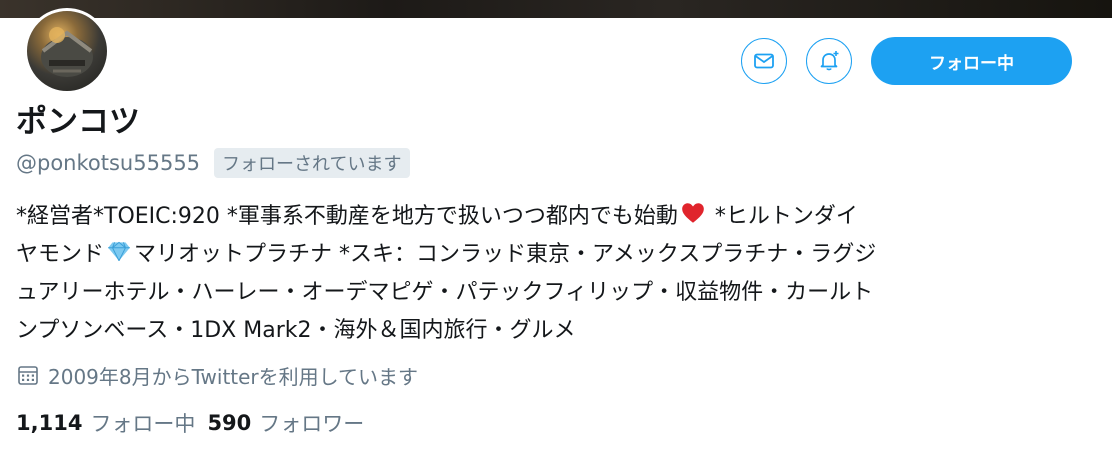 The width and height of the screenshot is (1112, 450). I want to click on bio-text: マリオットプラチナ *スキ：コンラッド東京・アメックスプラチナ・ラグジ, so click(505, 254).